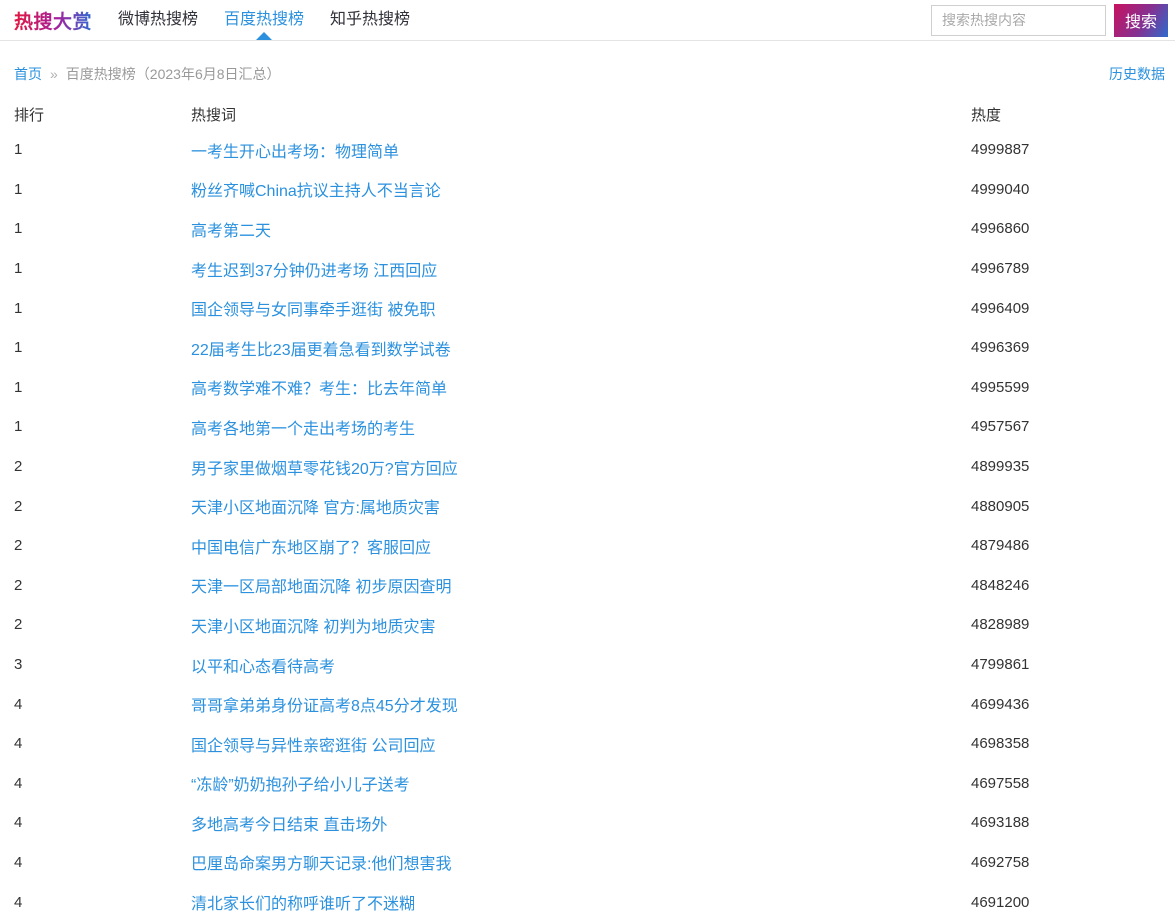  I want to click on hot-search-link: 国企领导与女同事牵手逛街 被免职, so click(313, 310).